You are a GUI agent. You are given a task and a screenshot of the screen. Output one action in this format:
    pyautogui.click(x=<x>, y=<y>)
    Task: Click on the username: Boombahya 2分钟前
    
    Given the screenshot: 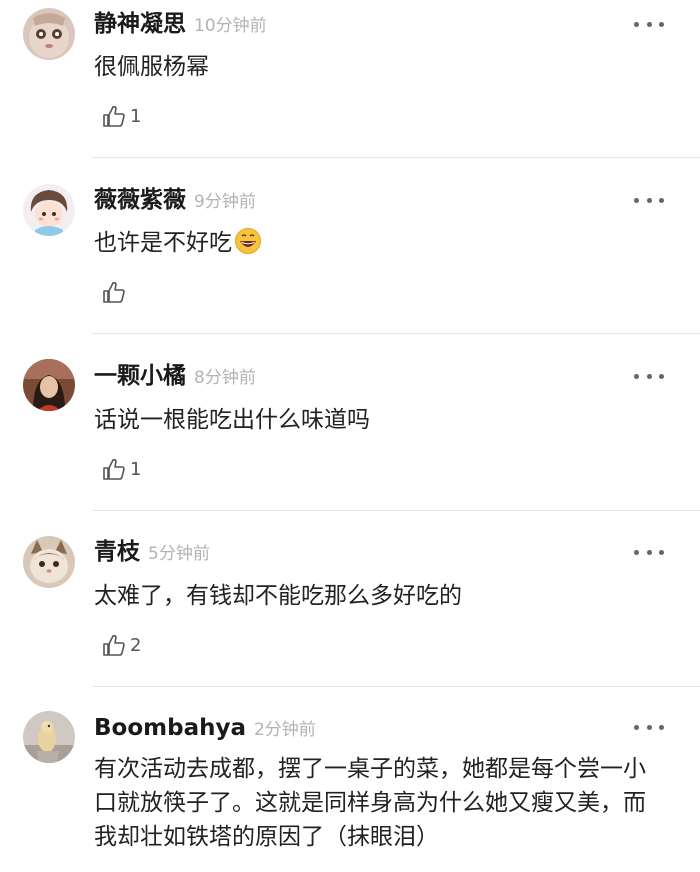 What is the action you would take?
    pyautogui.click(x=205, y=729)
    